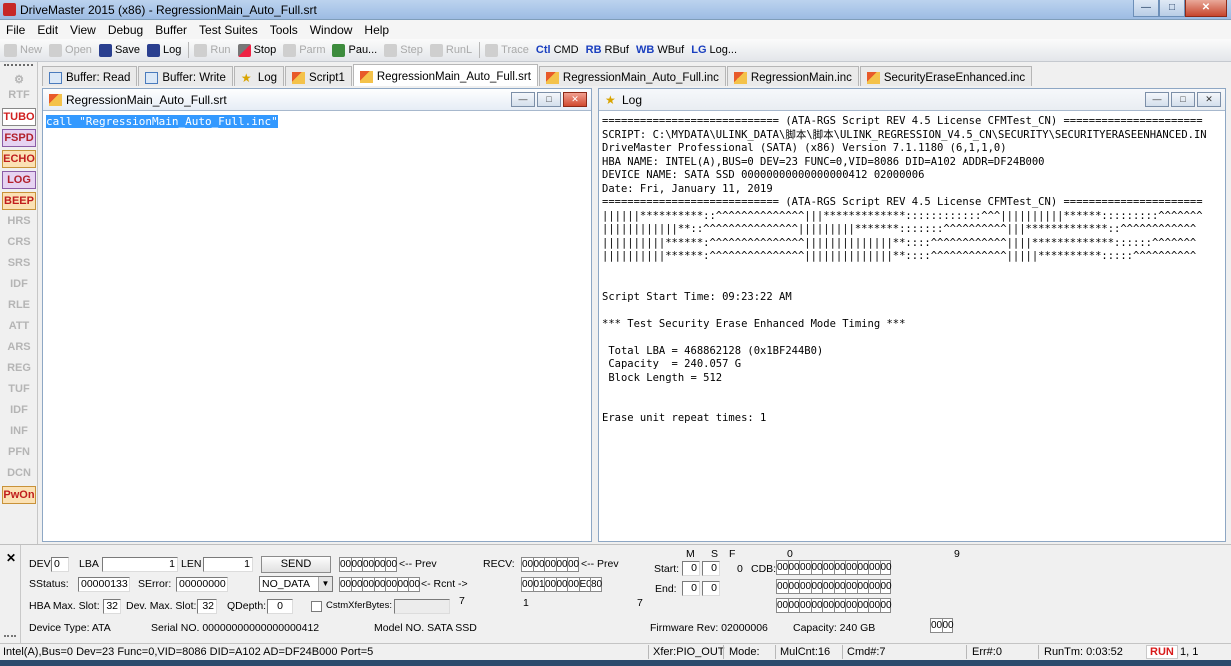 Image resolution: width=1231 pixels, height=666 pixels. I want to click on step-button: Step, so click(403, 50).